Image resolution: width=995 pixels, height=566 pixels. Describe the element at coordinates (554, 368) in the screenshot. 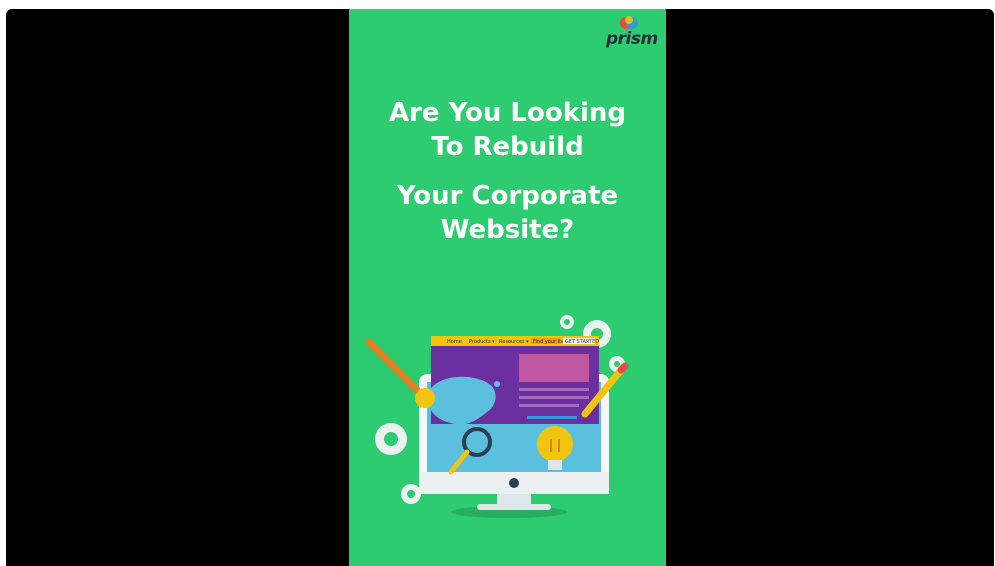

I see `content-image` at that location.